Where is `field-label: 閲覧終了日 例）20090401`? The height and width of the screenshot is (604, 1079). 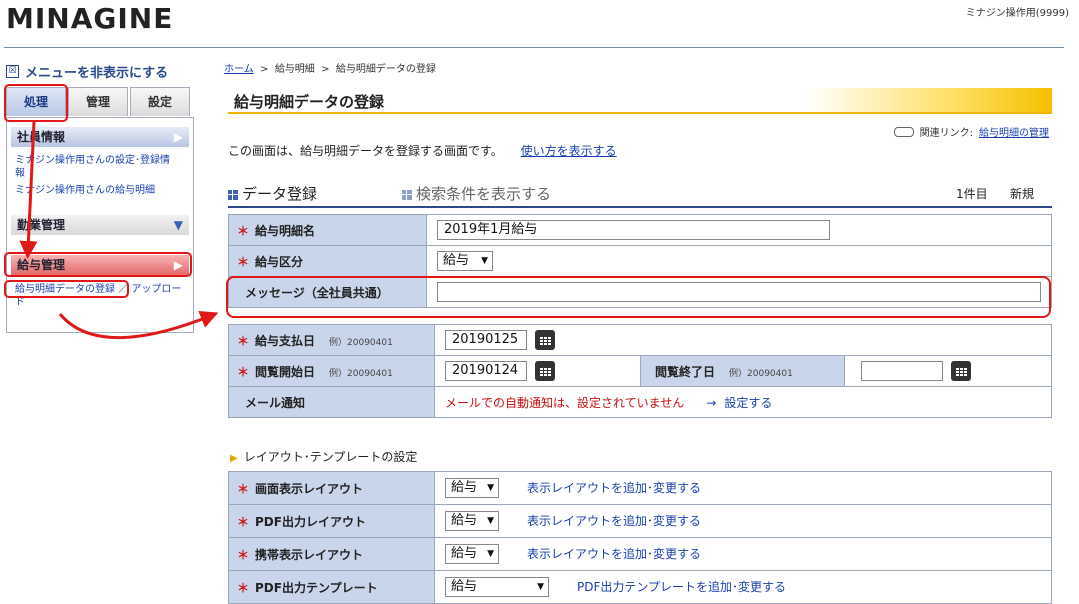
field-label: 閲覧終了日 例）20090401 is located at coordinates (742, 371).